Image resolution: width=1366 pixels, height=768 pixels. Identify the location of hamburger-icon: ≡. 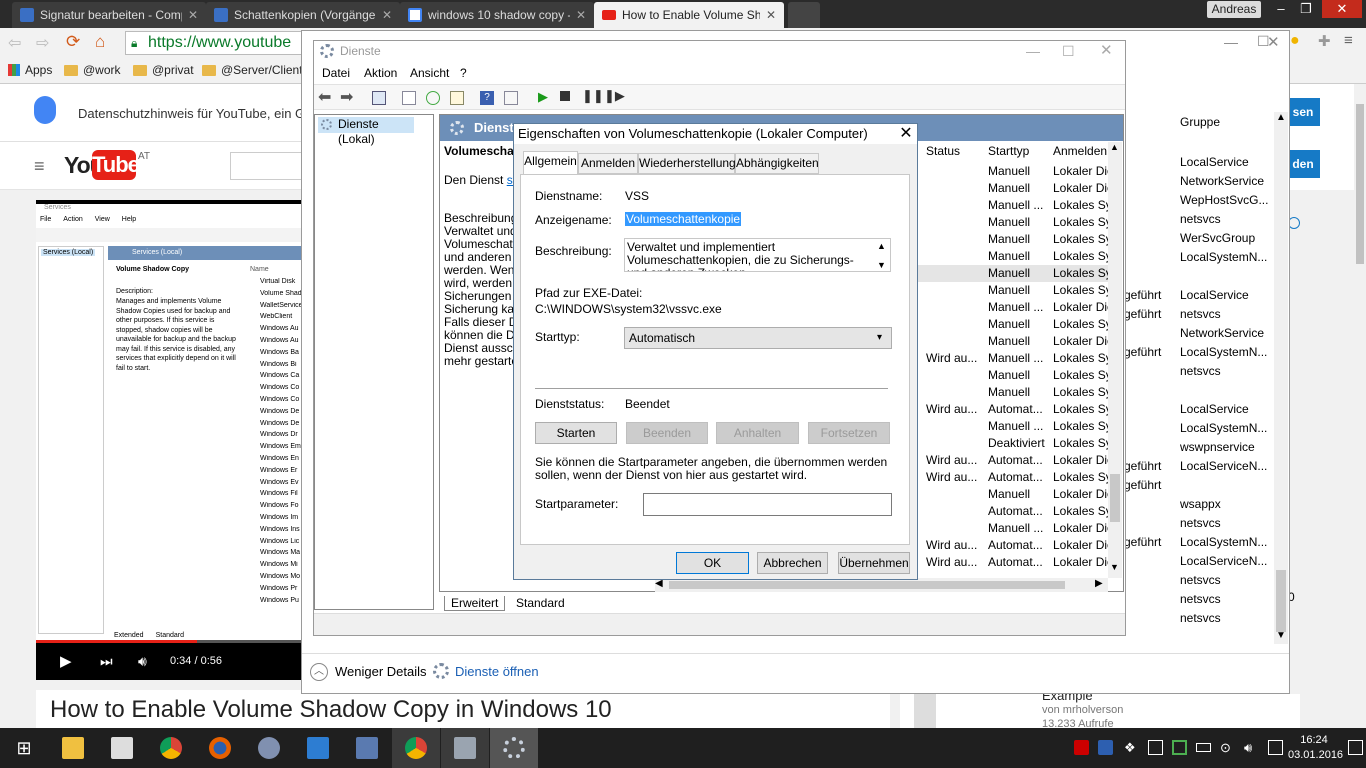
(39, 166).